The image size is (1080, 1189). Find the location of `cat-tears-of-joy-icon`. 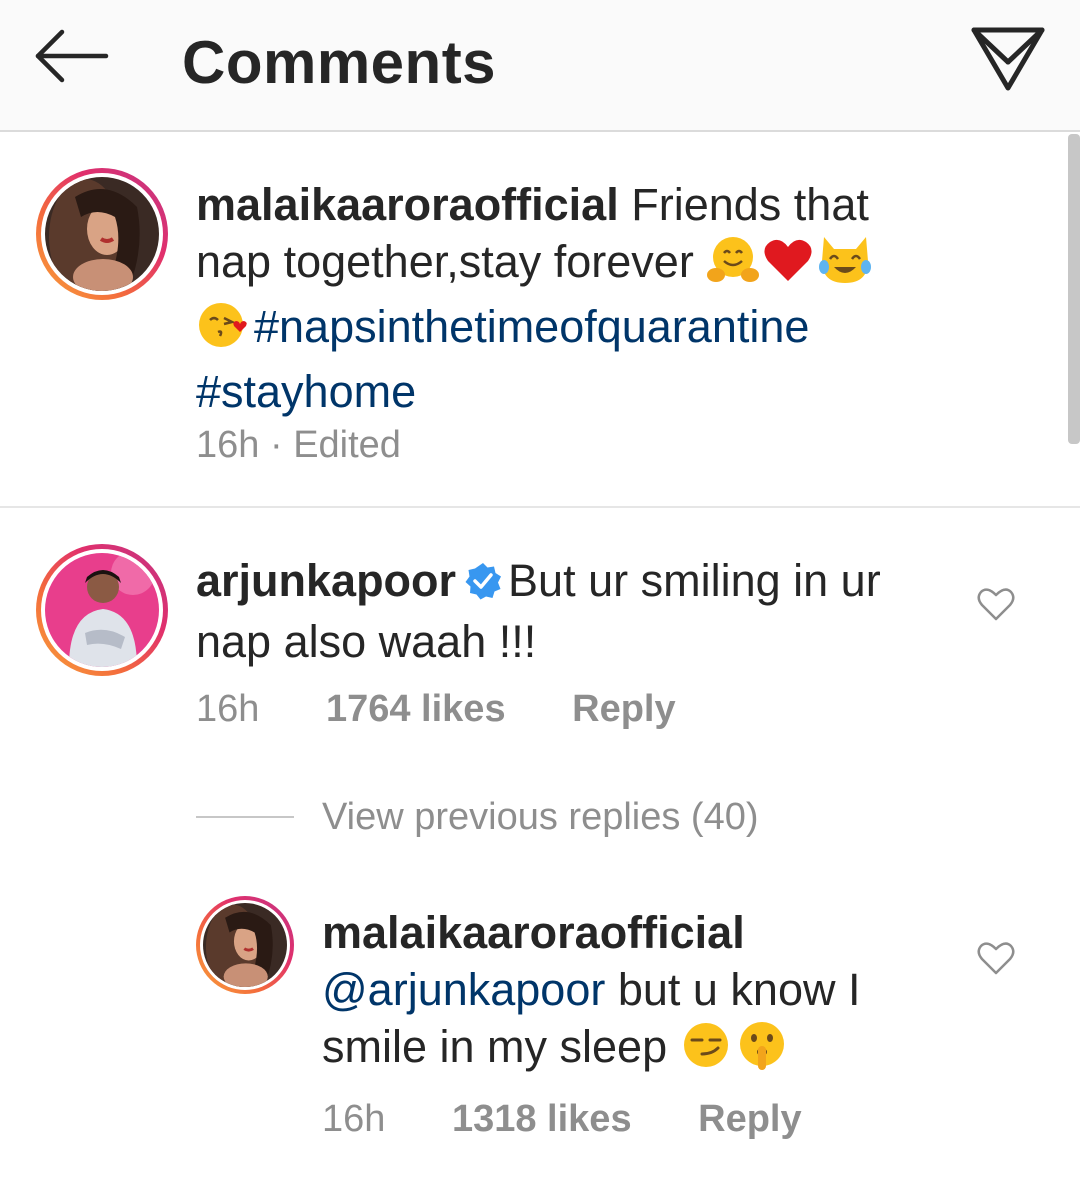

cat-tears-of-joy-icon is located at coordinates (845, 265).